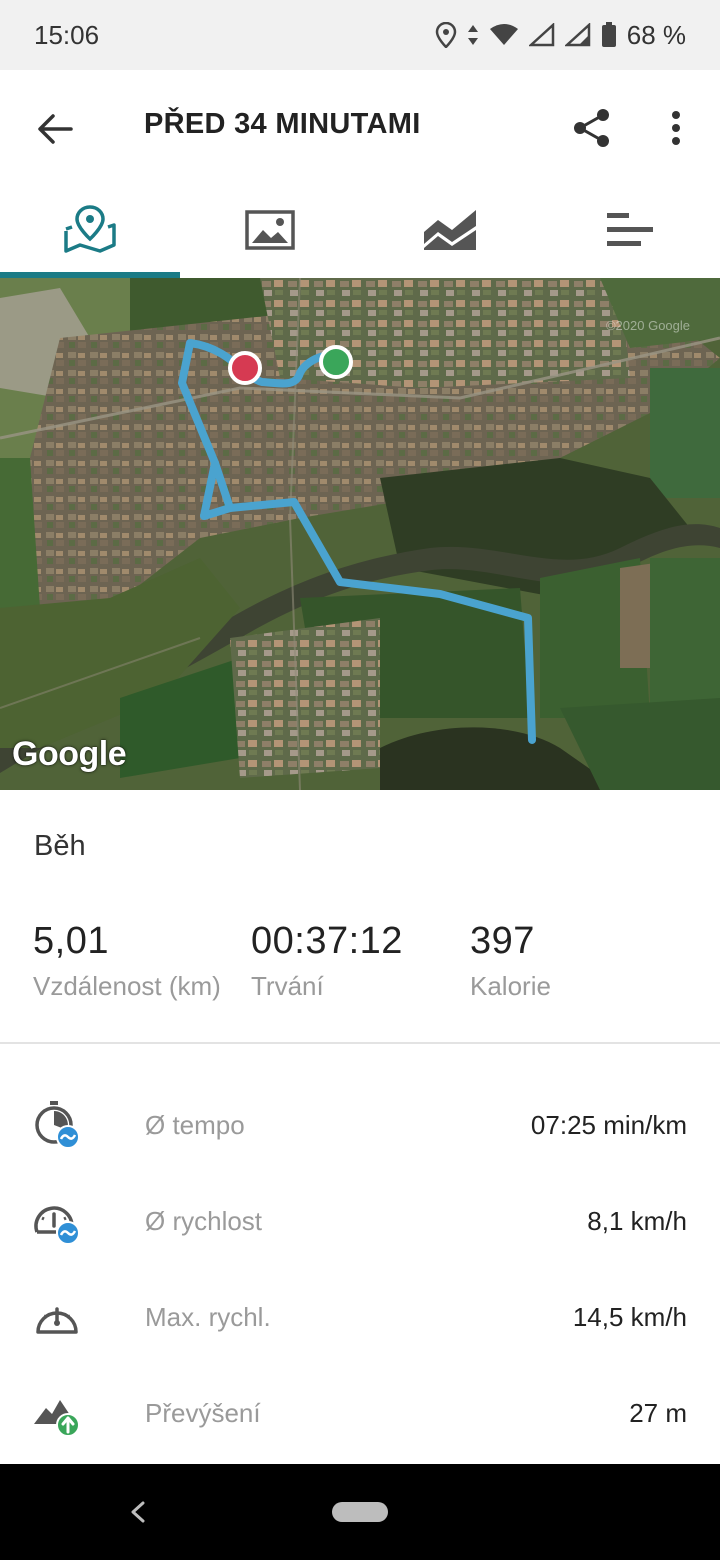 The height and width of the screenshot is (1560, 720). I want to click on home-pill-icon, so click(360, 1512).